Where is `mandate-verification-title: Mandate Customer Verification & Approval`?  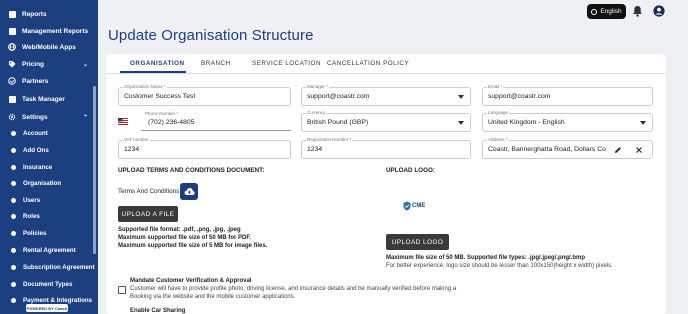
mandate-verification-title: Mandate Customer Verification & Approval is located at coordinates (191, 281).